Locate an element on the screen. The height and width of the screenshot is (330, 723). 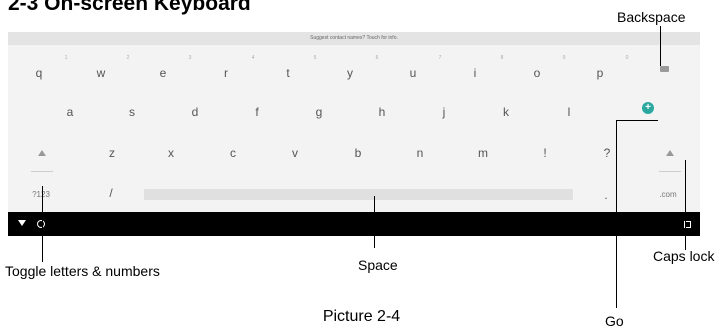
key-l: l is located at coordinates (569, 112).